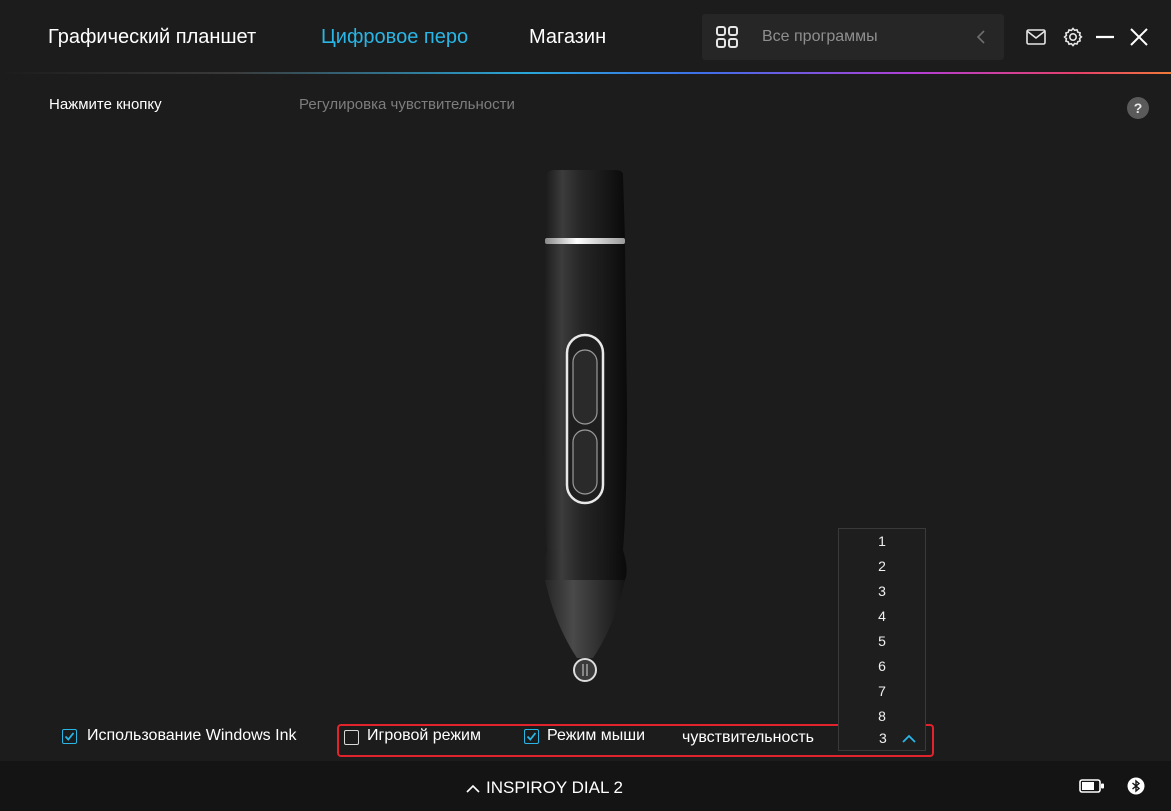 The image size is (1171, 811). I want to click on device-name-label: INSPIROY DIAL 2, so click(554, 787).